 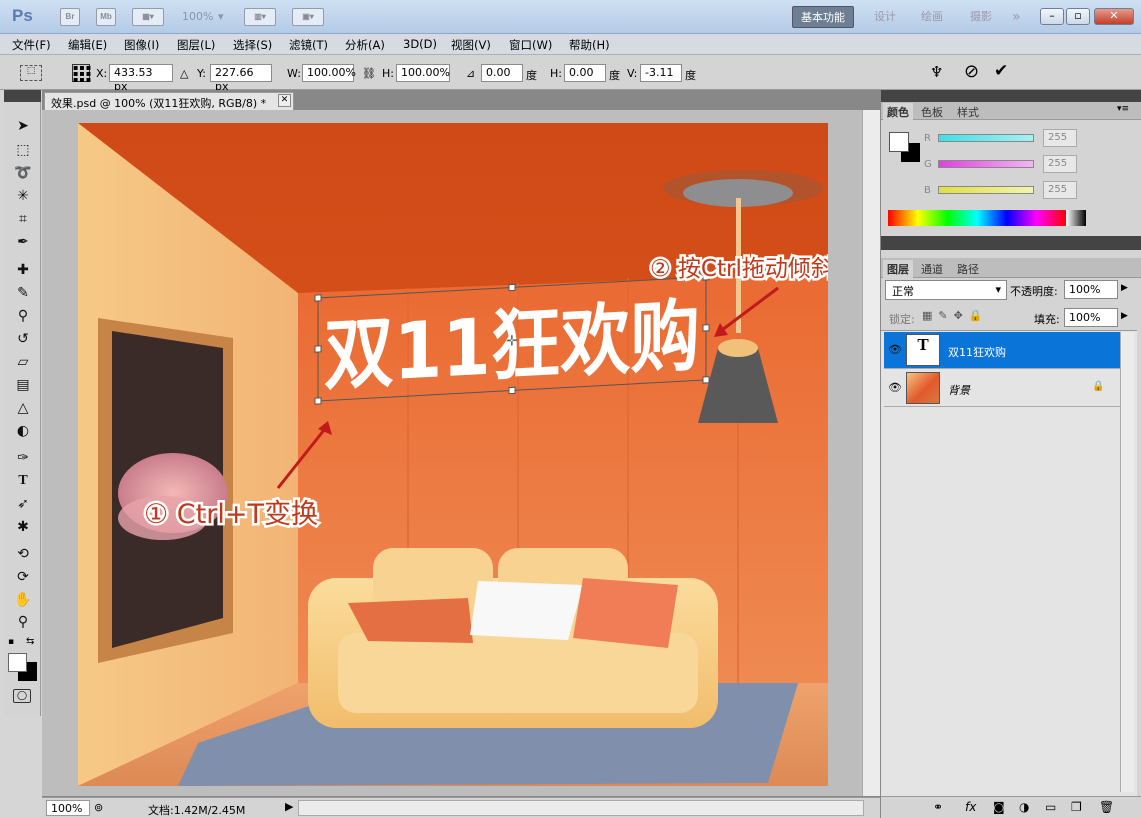 What do you see at coordinates (141, 45) in the screenshot?
I see `menu-image: 图像(I)` at bounding box center [141, 45].